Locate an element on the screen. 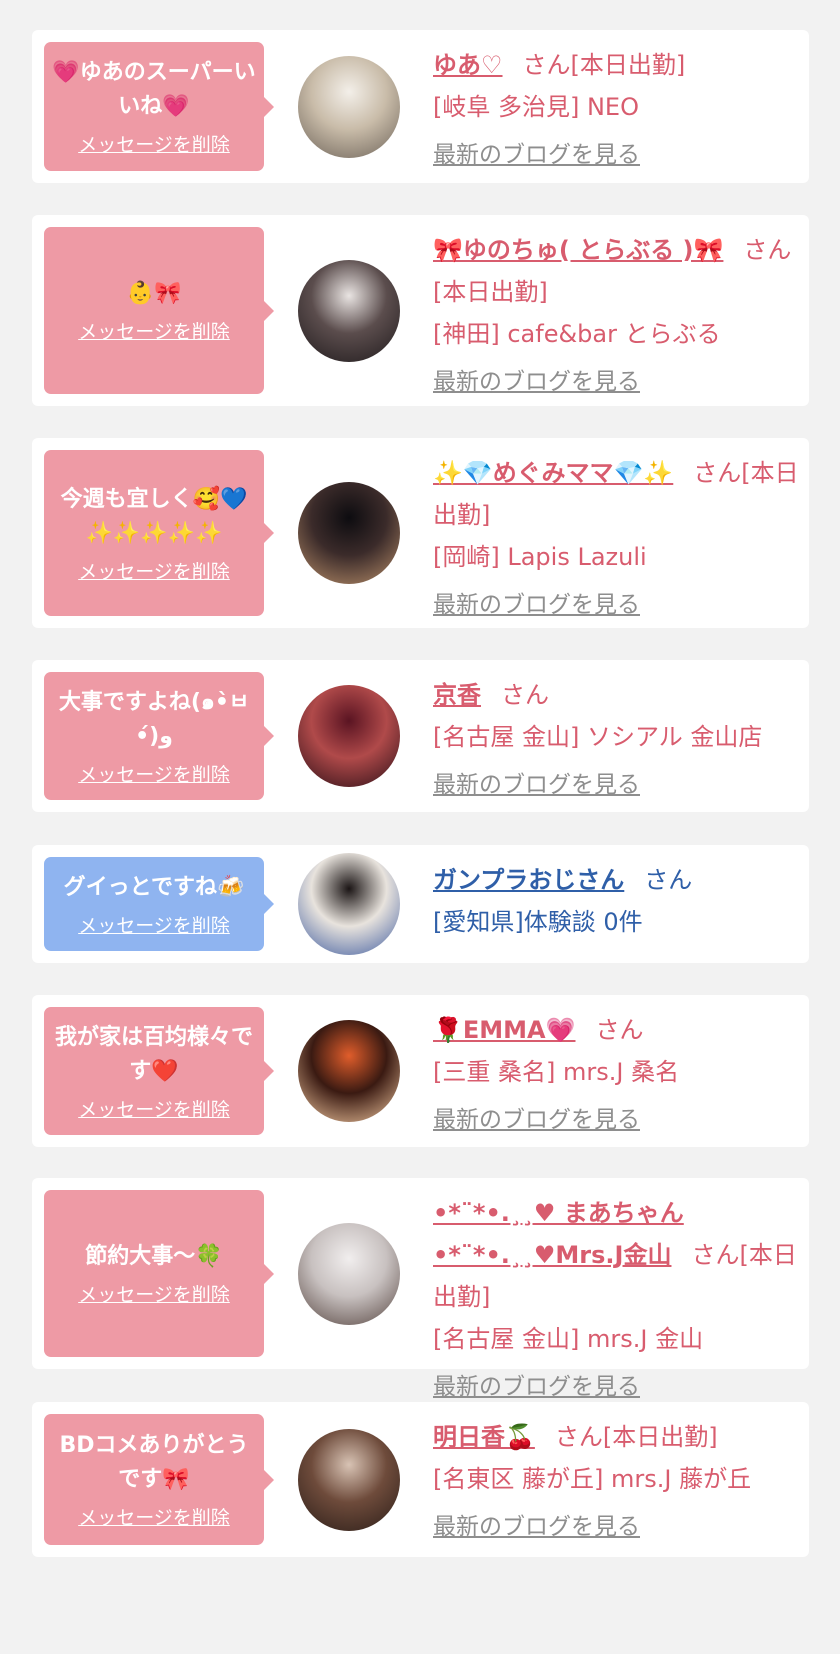 The width and height of the screenshot is (840, 1654). member-info: 🌹EMMA💗 さん [三重 桑名] mrs.J 桑名 最新のブログを見る is located at coordinates (619, 1075).